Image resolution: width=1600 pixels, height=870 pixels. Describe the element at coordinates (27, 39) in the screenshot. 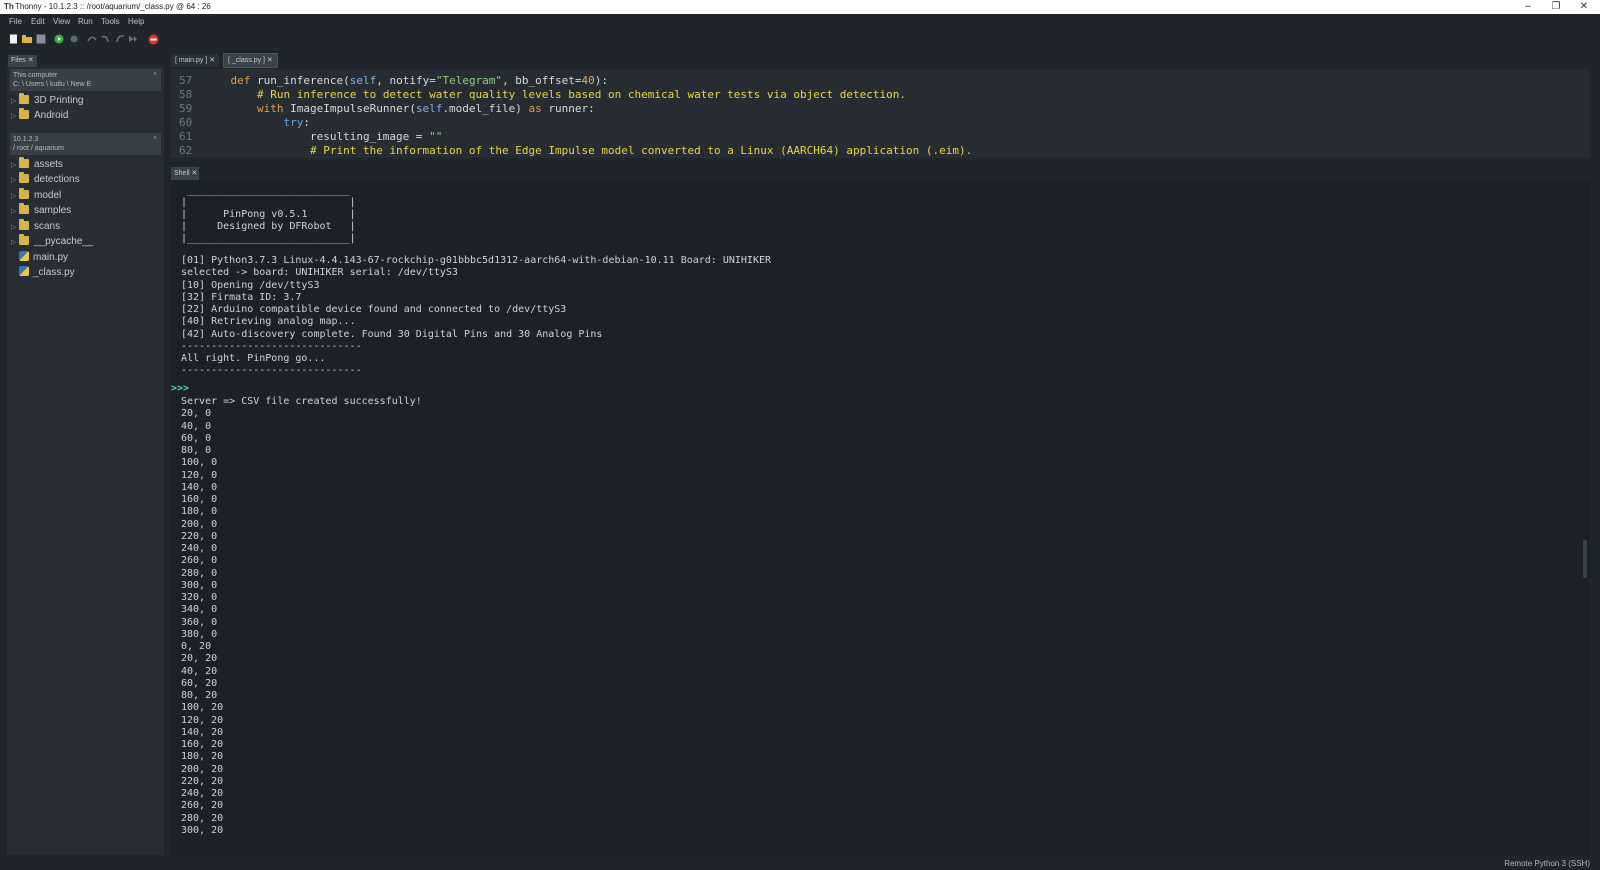

I see `open-file-icon` at that location.